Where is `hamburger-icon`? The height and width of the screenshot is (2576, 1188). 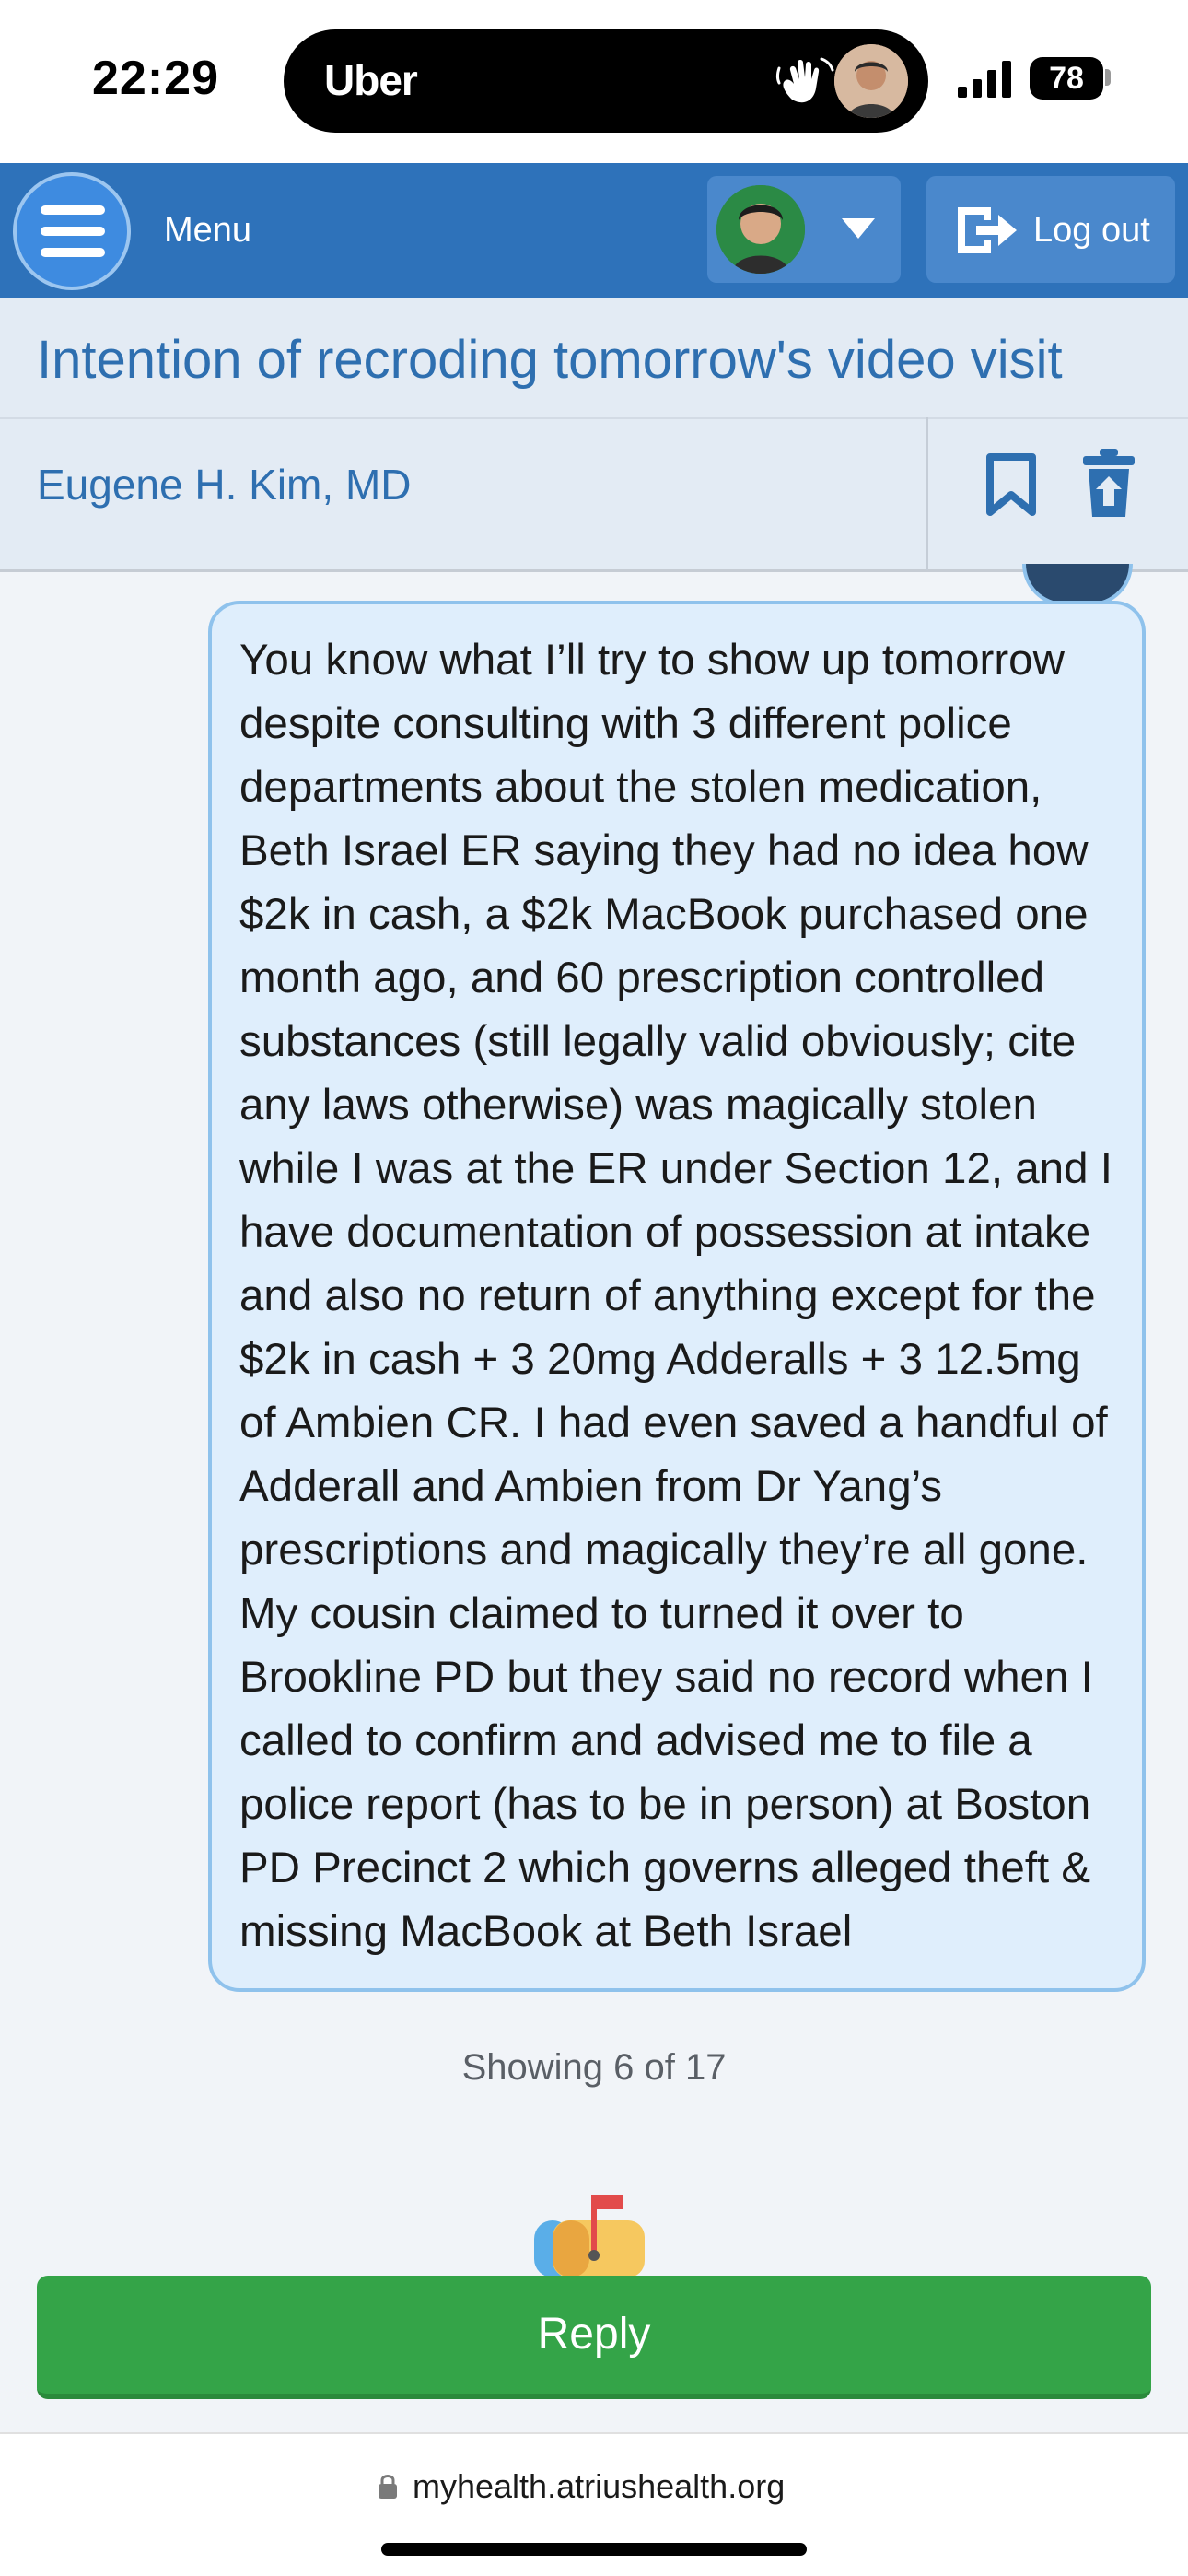
hamburger-icon is located at coordinates (73, 231).